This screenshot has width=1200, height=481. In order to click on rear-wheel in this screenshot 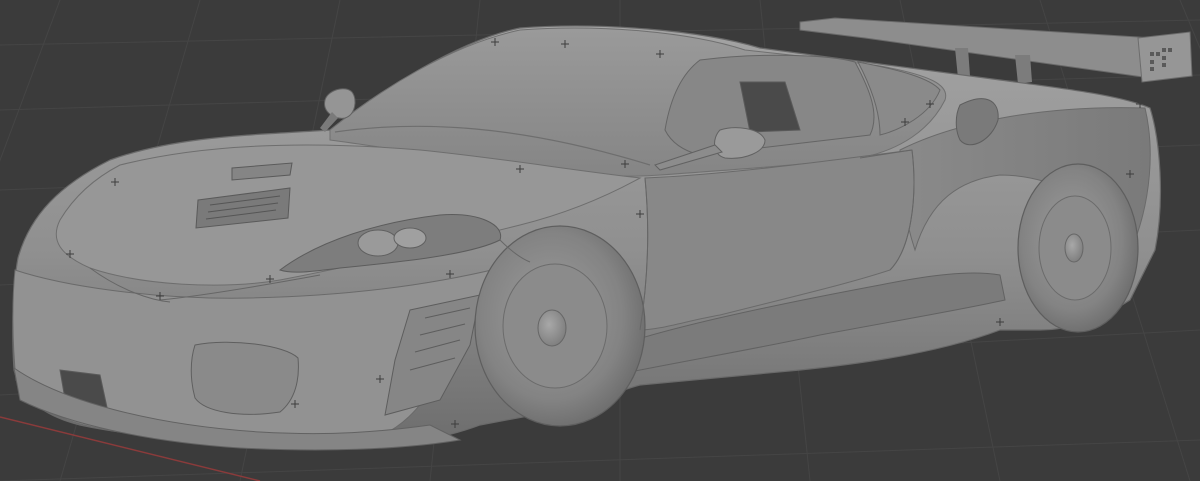, I will do `click(1078, 248)`.